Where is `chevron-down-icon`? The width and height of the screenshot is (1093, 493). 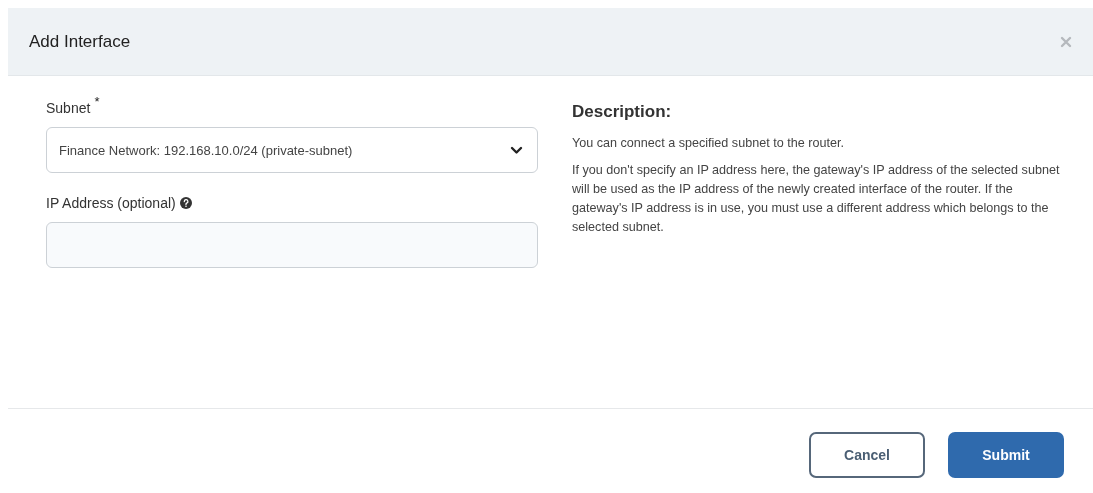 chevron-down-icon is located at coordinates (516, 150).